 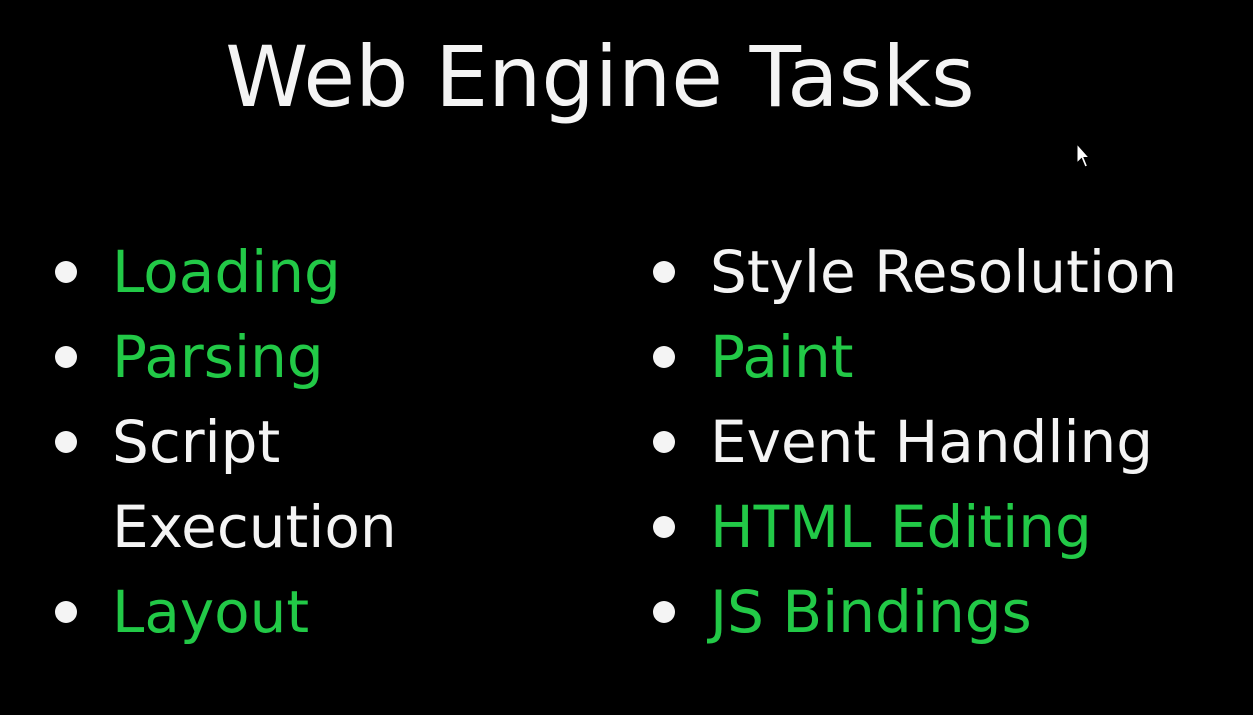 I want to click on list-item-label: Layout, so click(x=211, y=612).